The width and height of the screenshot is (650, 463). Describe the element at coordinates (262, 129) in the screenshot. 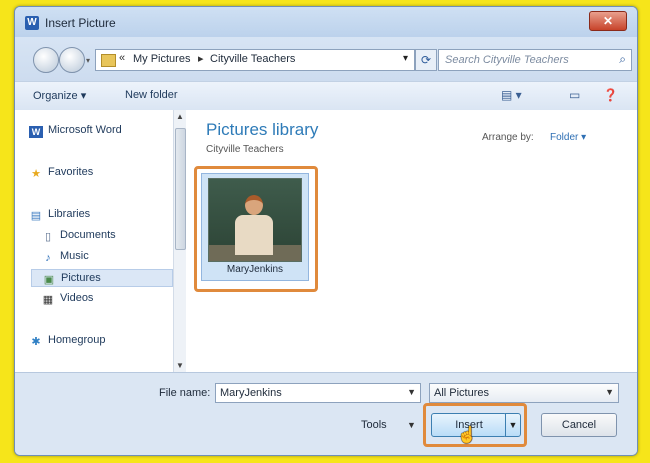

I see `library-title: Pictures library` at that location.